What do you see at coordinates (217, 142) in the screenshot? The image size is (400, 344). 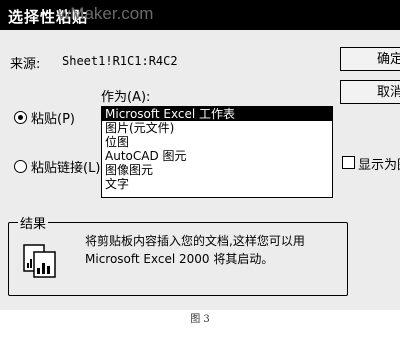 I see `list-item: 位图` at bounding box center [217, 142].